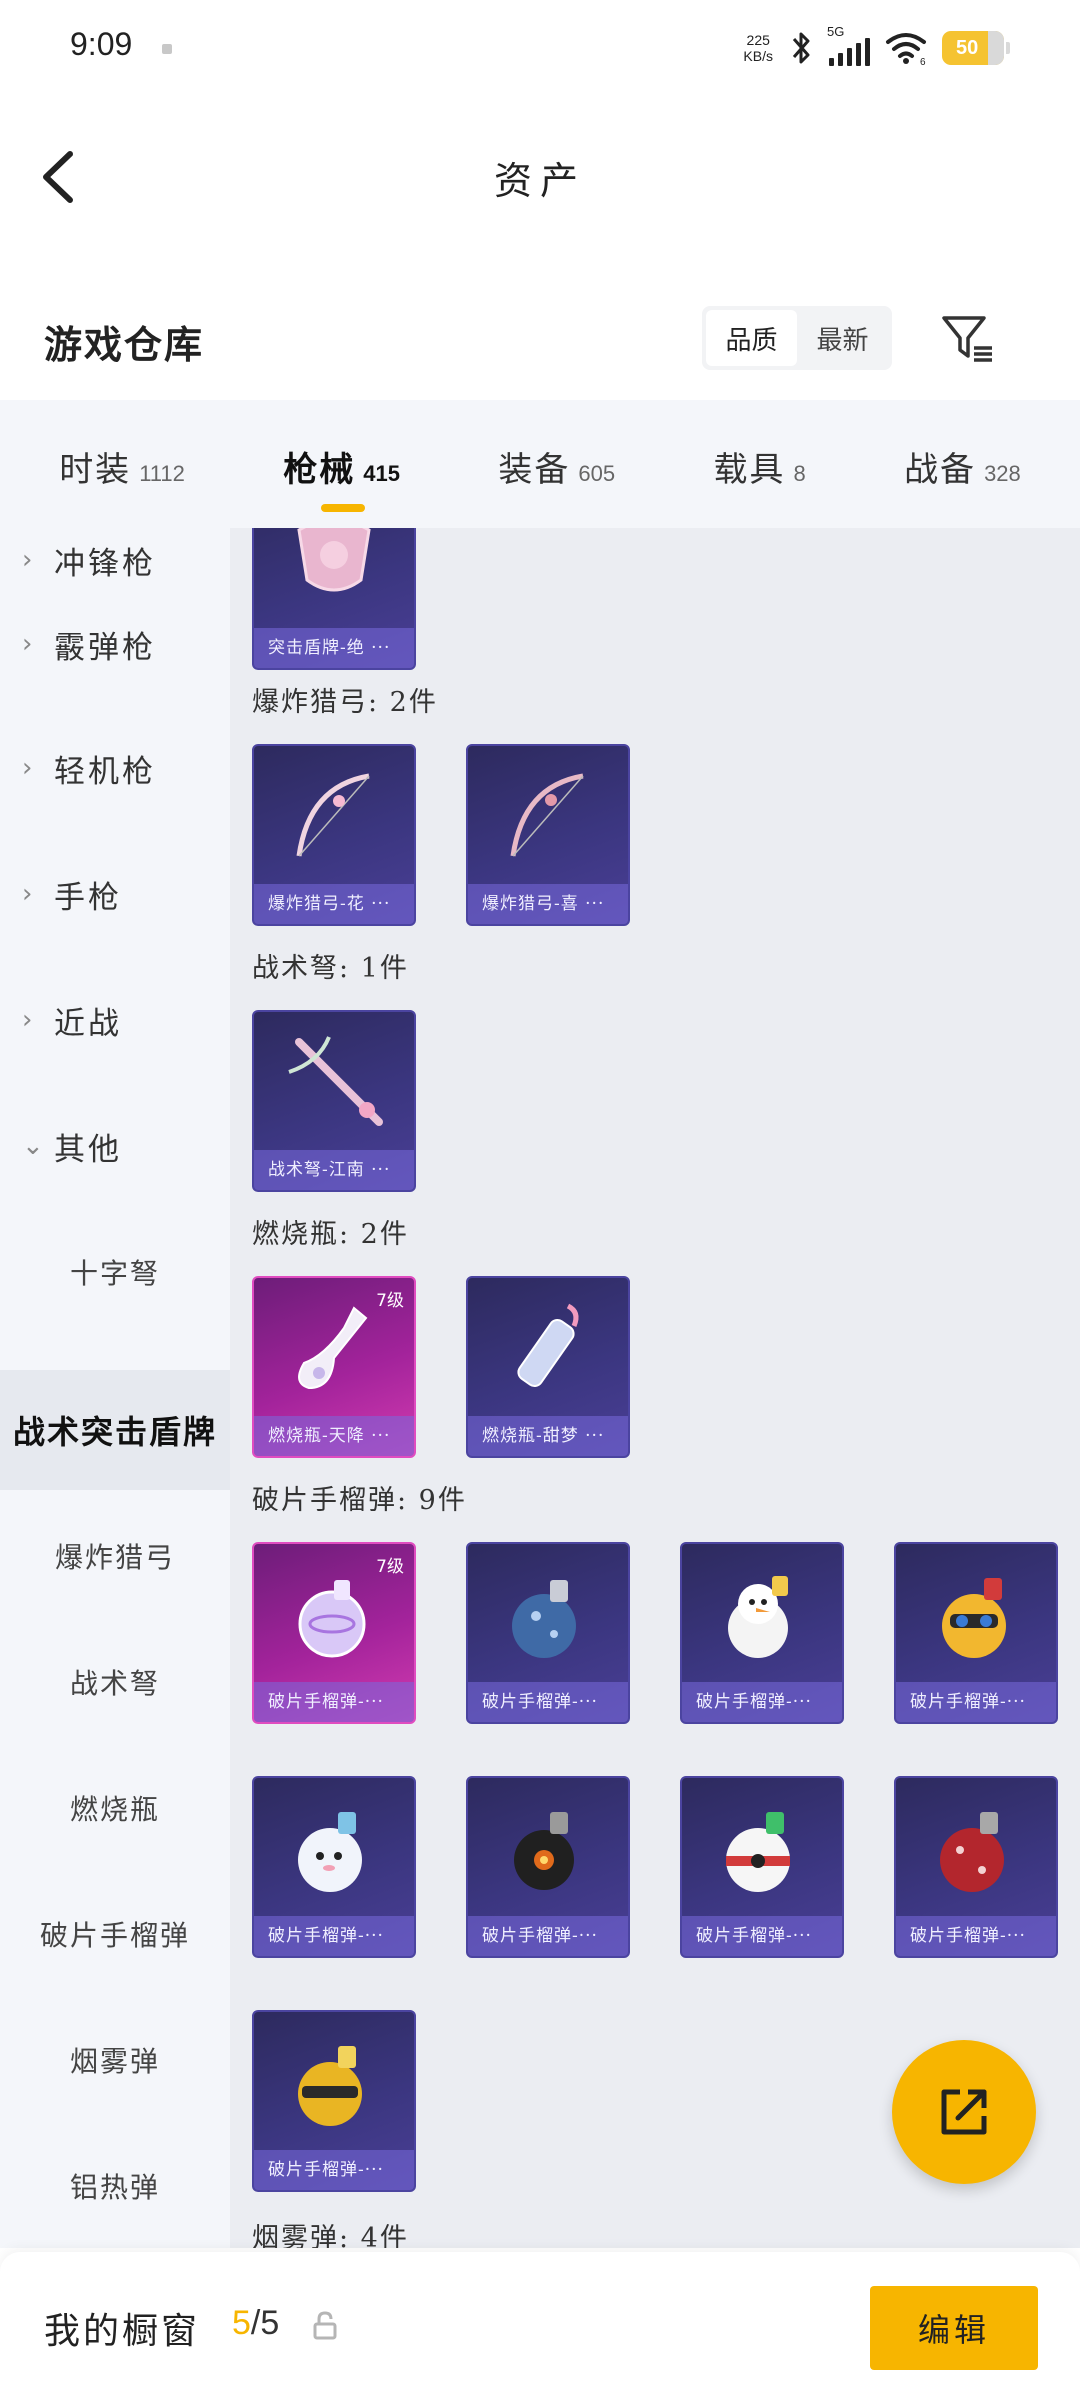 Image resolution: width=1080 pixels, height=2400 pixels. What do you see at coordinates (968, 338) in the screenshot?
I see `filter-icon` at bounding box center [968, 338].